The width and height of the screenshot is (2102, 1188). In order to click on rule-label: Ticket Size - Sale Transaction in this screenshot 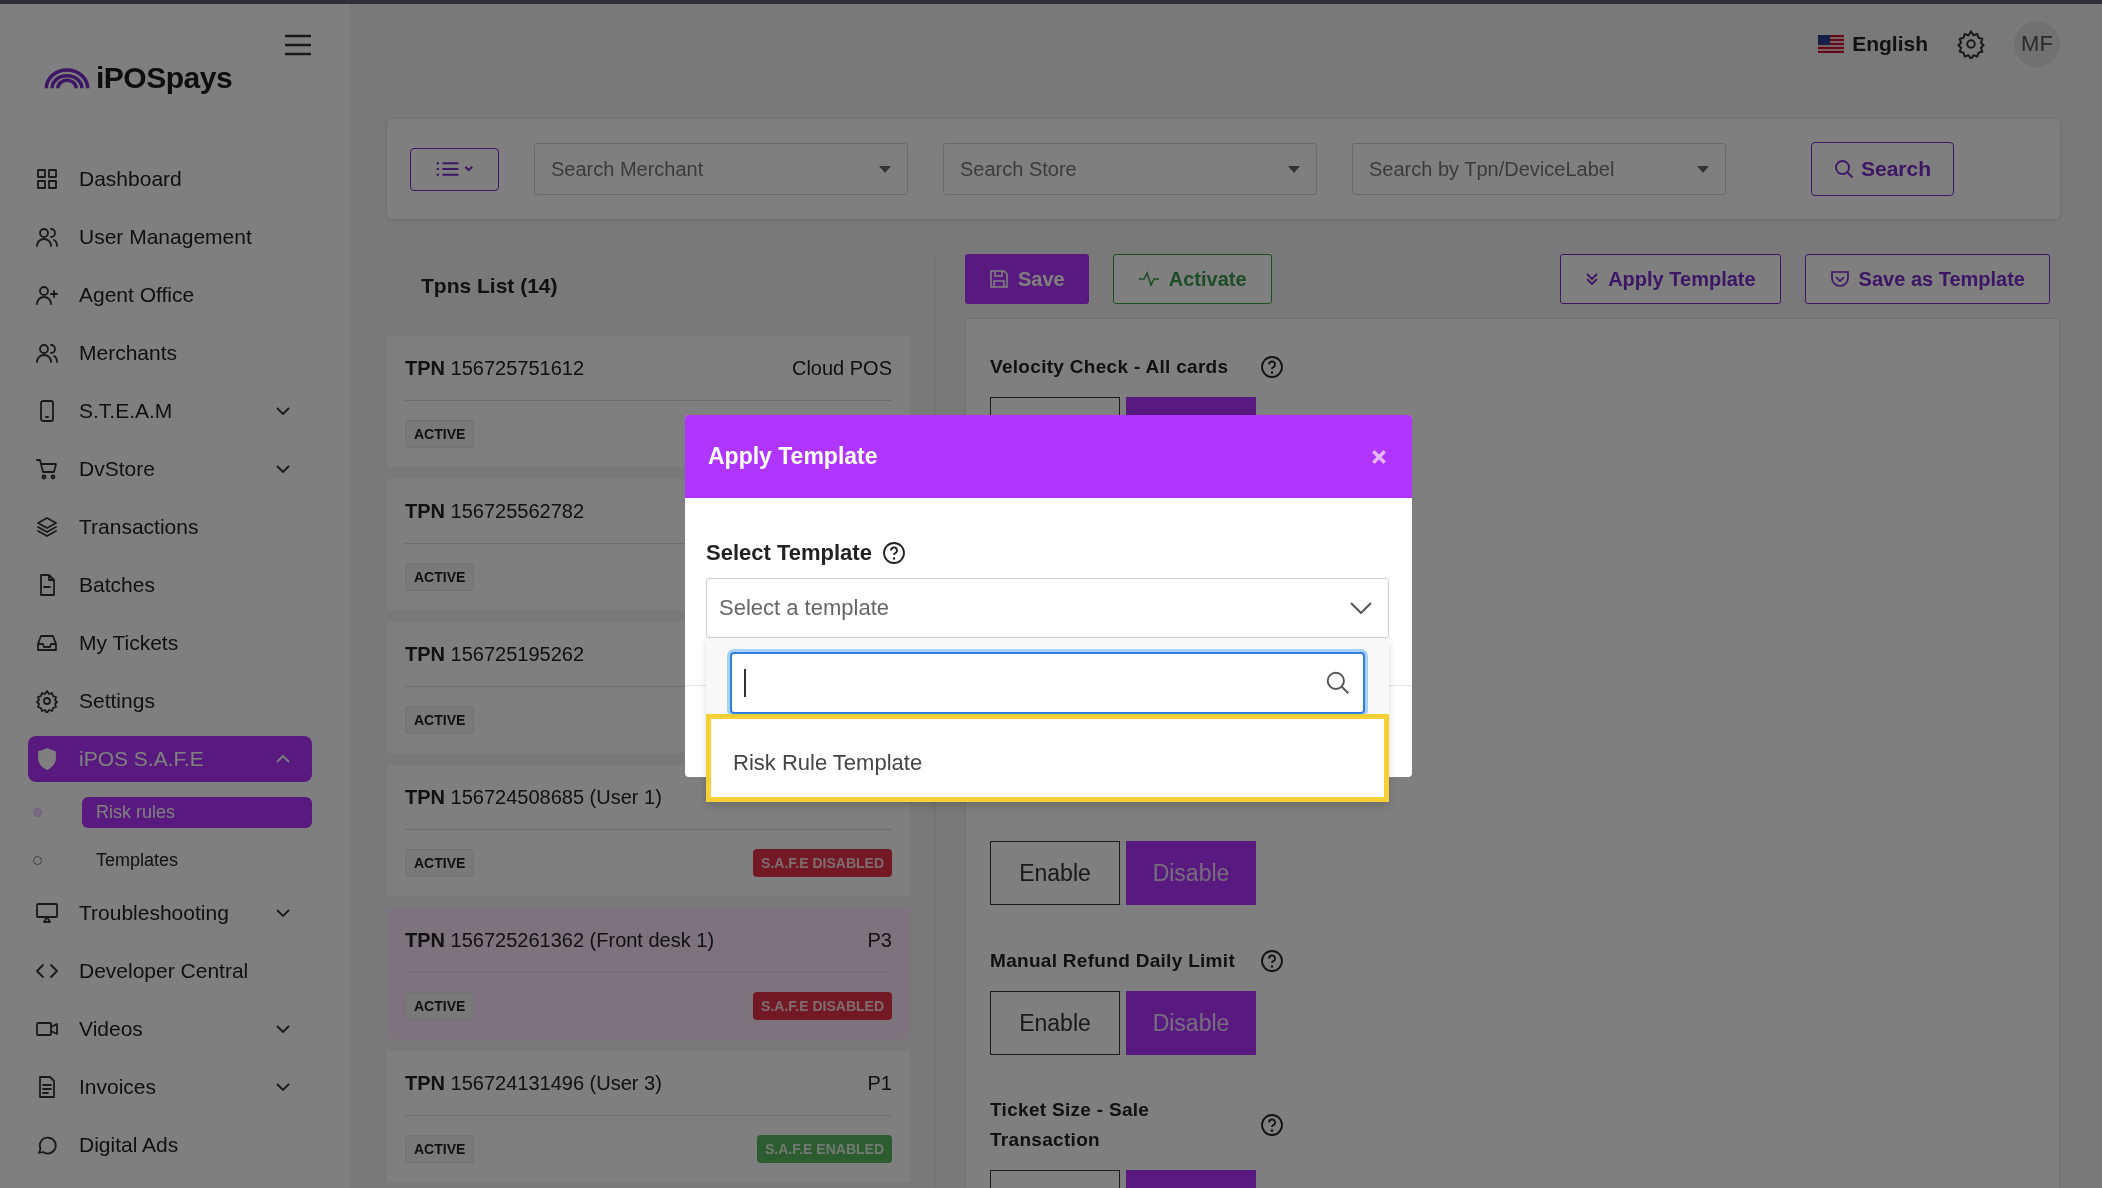, I will do `click(1070, 1125)`.